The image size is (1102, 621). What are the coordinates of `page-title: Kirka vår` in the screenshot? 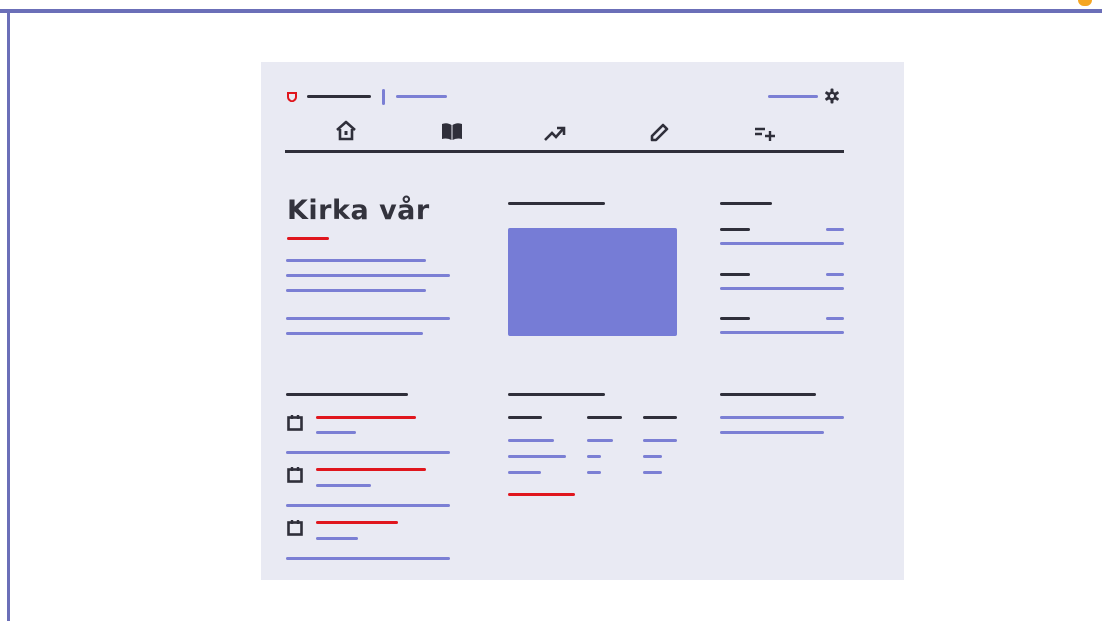 It's located at (358, 210).